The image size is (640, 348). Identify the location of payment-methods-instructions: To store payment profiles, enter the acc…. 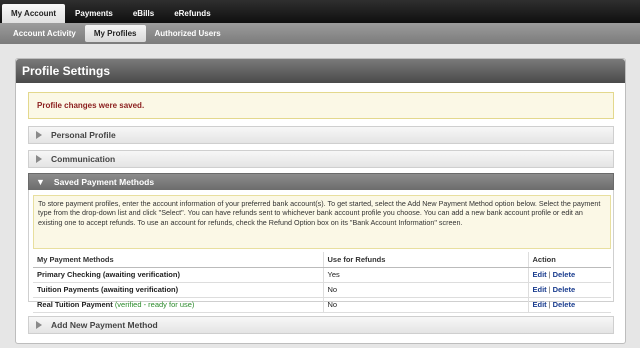
(322, 222).